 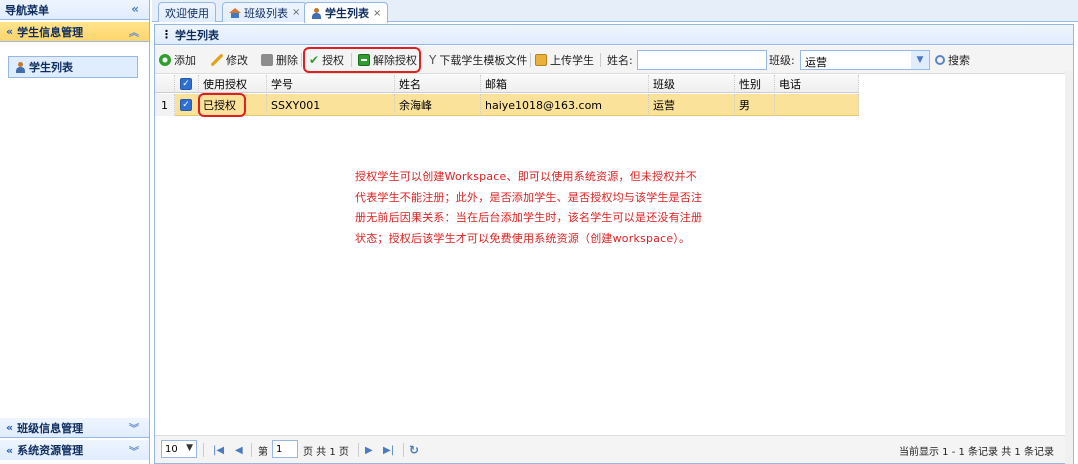 I want to click on column-header: 学号, so click(x=331, y=84).